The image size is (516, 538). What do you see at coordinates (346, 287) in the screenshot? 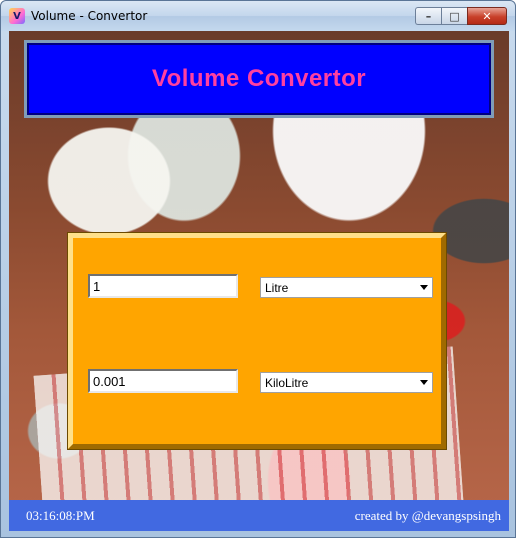
I see `input-unit-select: Litre` at bounding box center [346, 287].